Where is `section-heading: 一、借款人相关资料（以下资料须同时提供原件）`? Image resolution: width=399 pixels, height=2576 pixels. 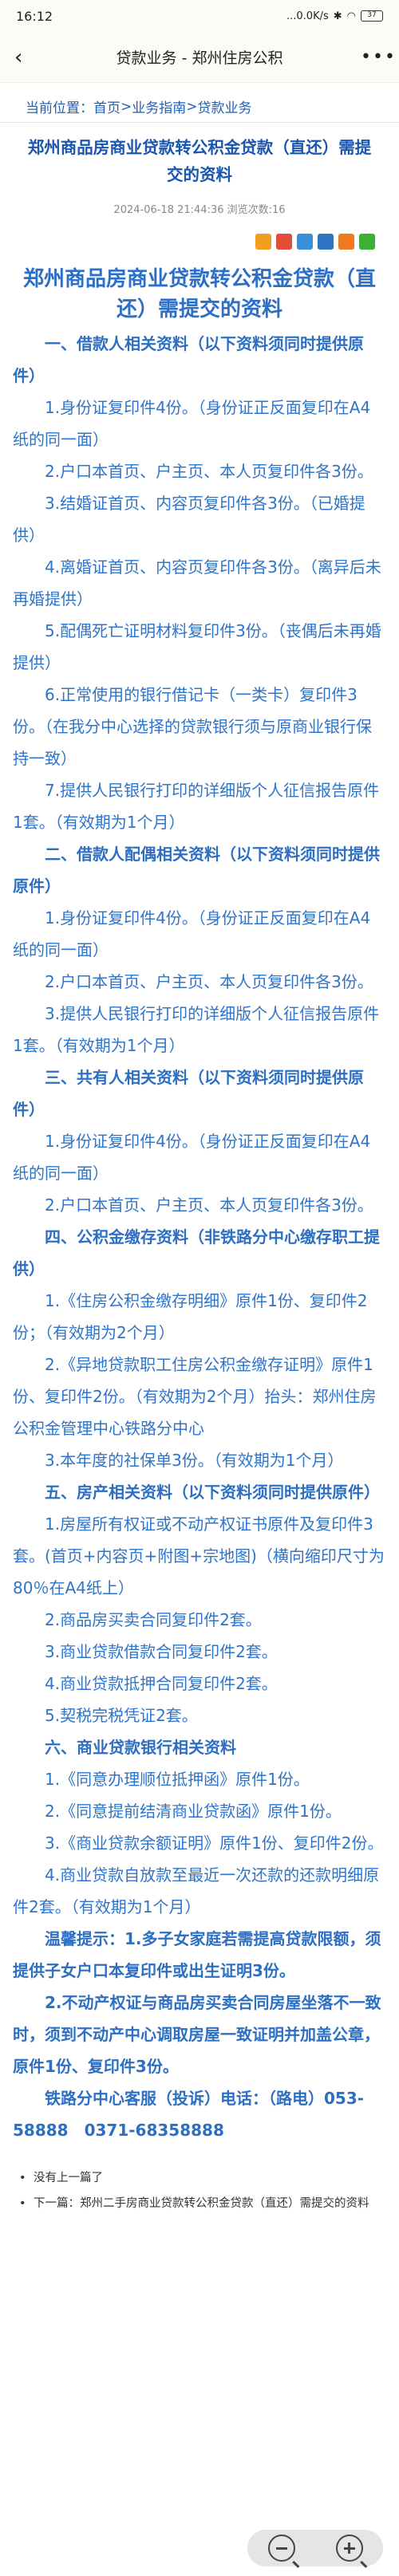
section-heading: 一、借款人相关资料（以下资料须同时提供原件） is located at coordinates (188, 359).